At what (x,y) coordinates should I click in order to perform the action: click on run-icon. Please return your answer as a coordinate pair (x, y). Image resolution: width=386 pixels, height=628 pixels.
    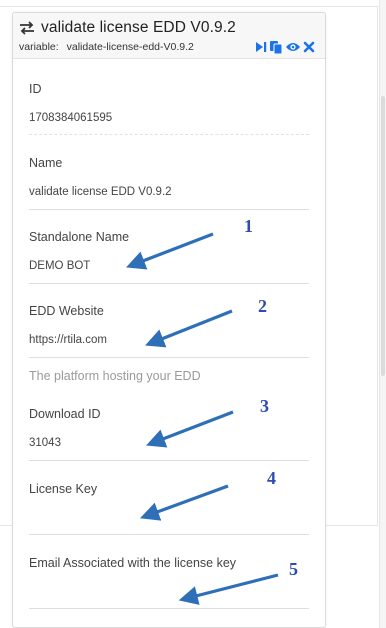
    Looking at the image, I should click on (261, 47).